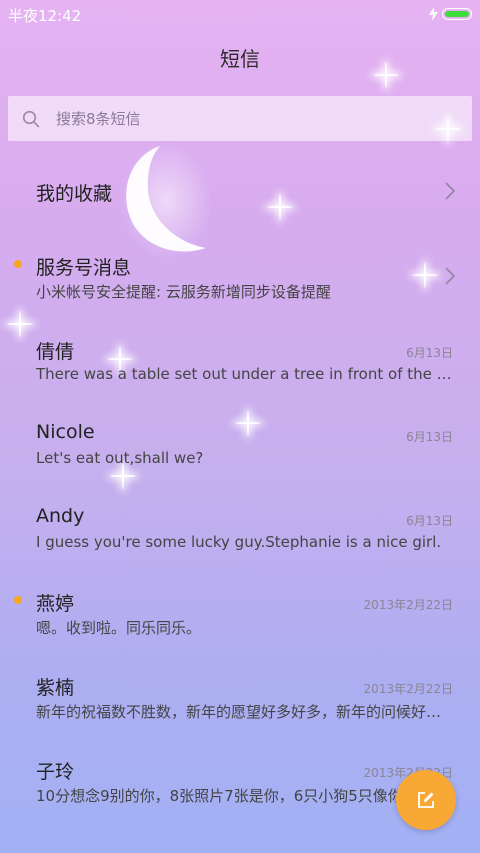 This screenshot has height=853, width=480. What do you see at coordinates (246, 118) in the screenshot?
I see `search-input` at bounding box center [246, 118].